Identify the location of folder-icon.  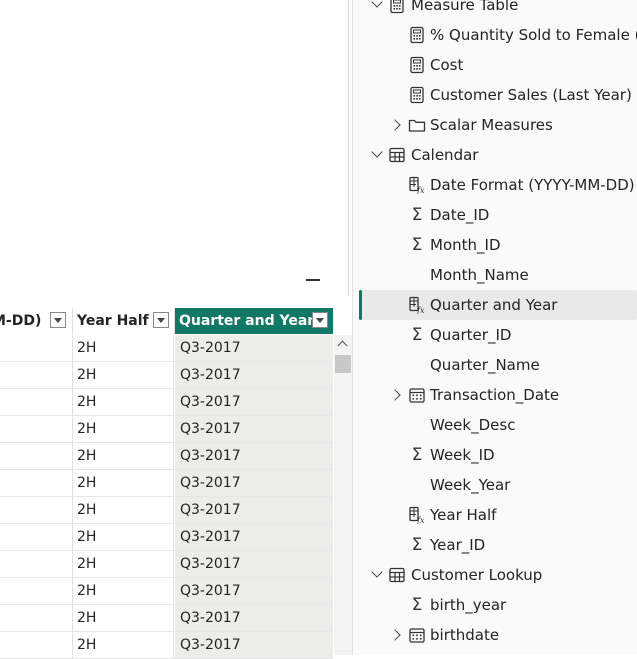
(417, 125).